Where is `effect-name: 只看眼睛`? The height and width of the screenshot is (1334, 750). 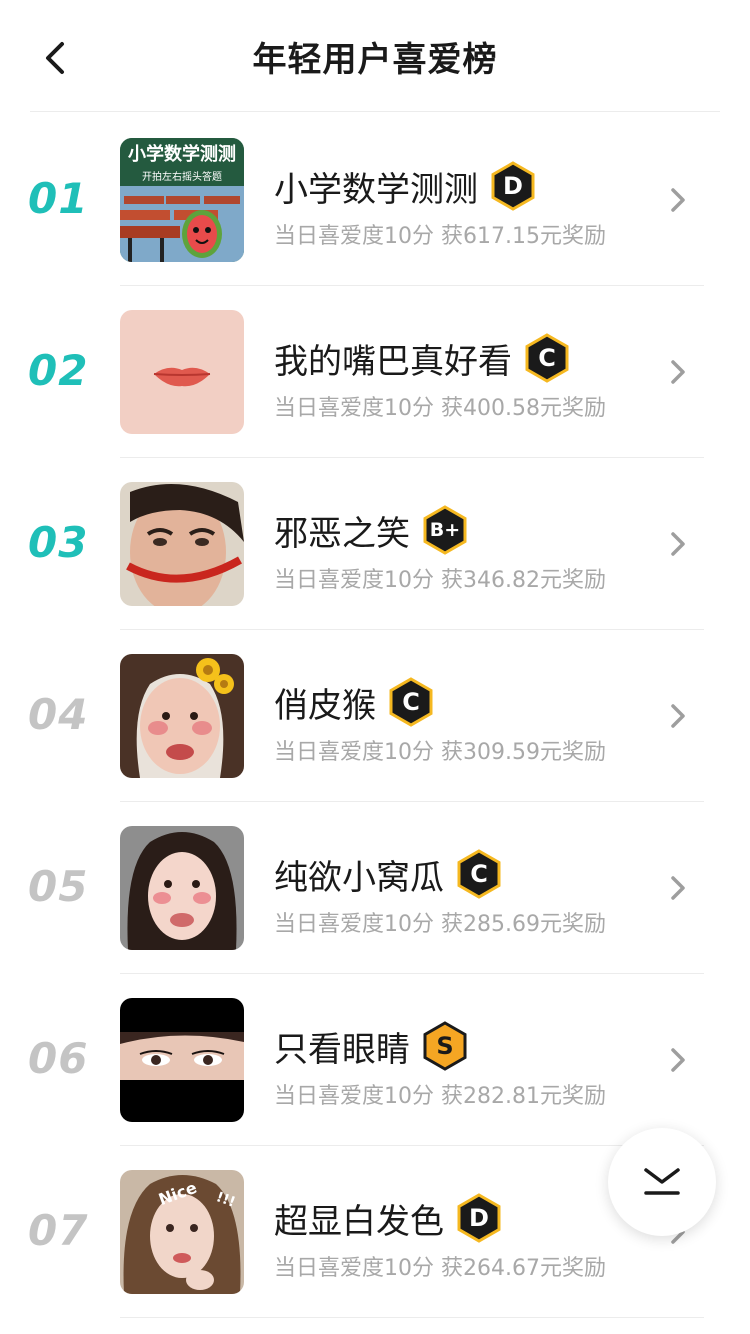 effect-name: 只看眼睛 is located at coordinates (342, 1049).